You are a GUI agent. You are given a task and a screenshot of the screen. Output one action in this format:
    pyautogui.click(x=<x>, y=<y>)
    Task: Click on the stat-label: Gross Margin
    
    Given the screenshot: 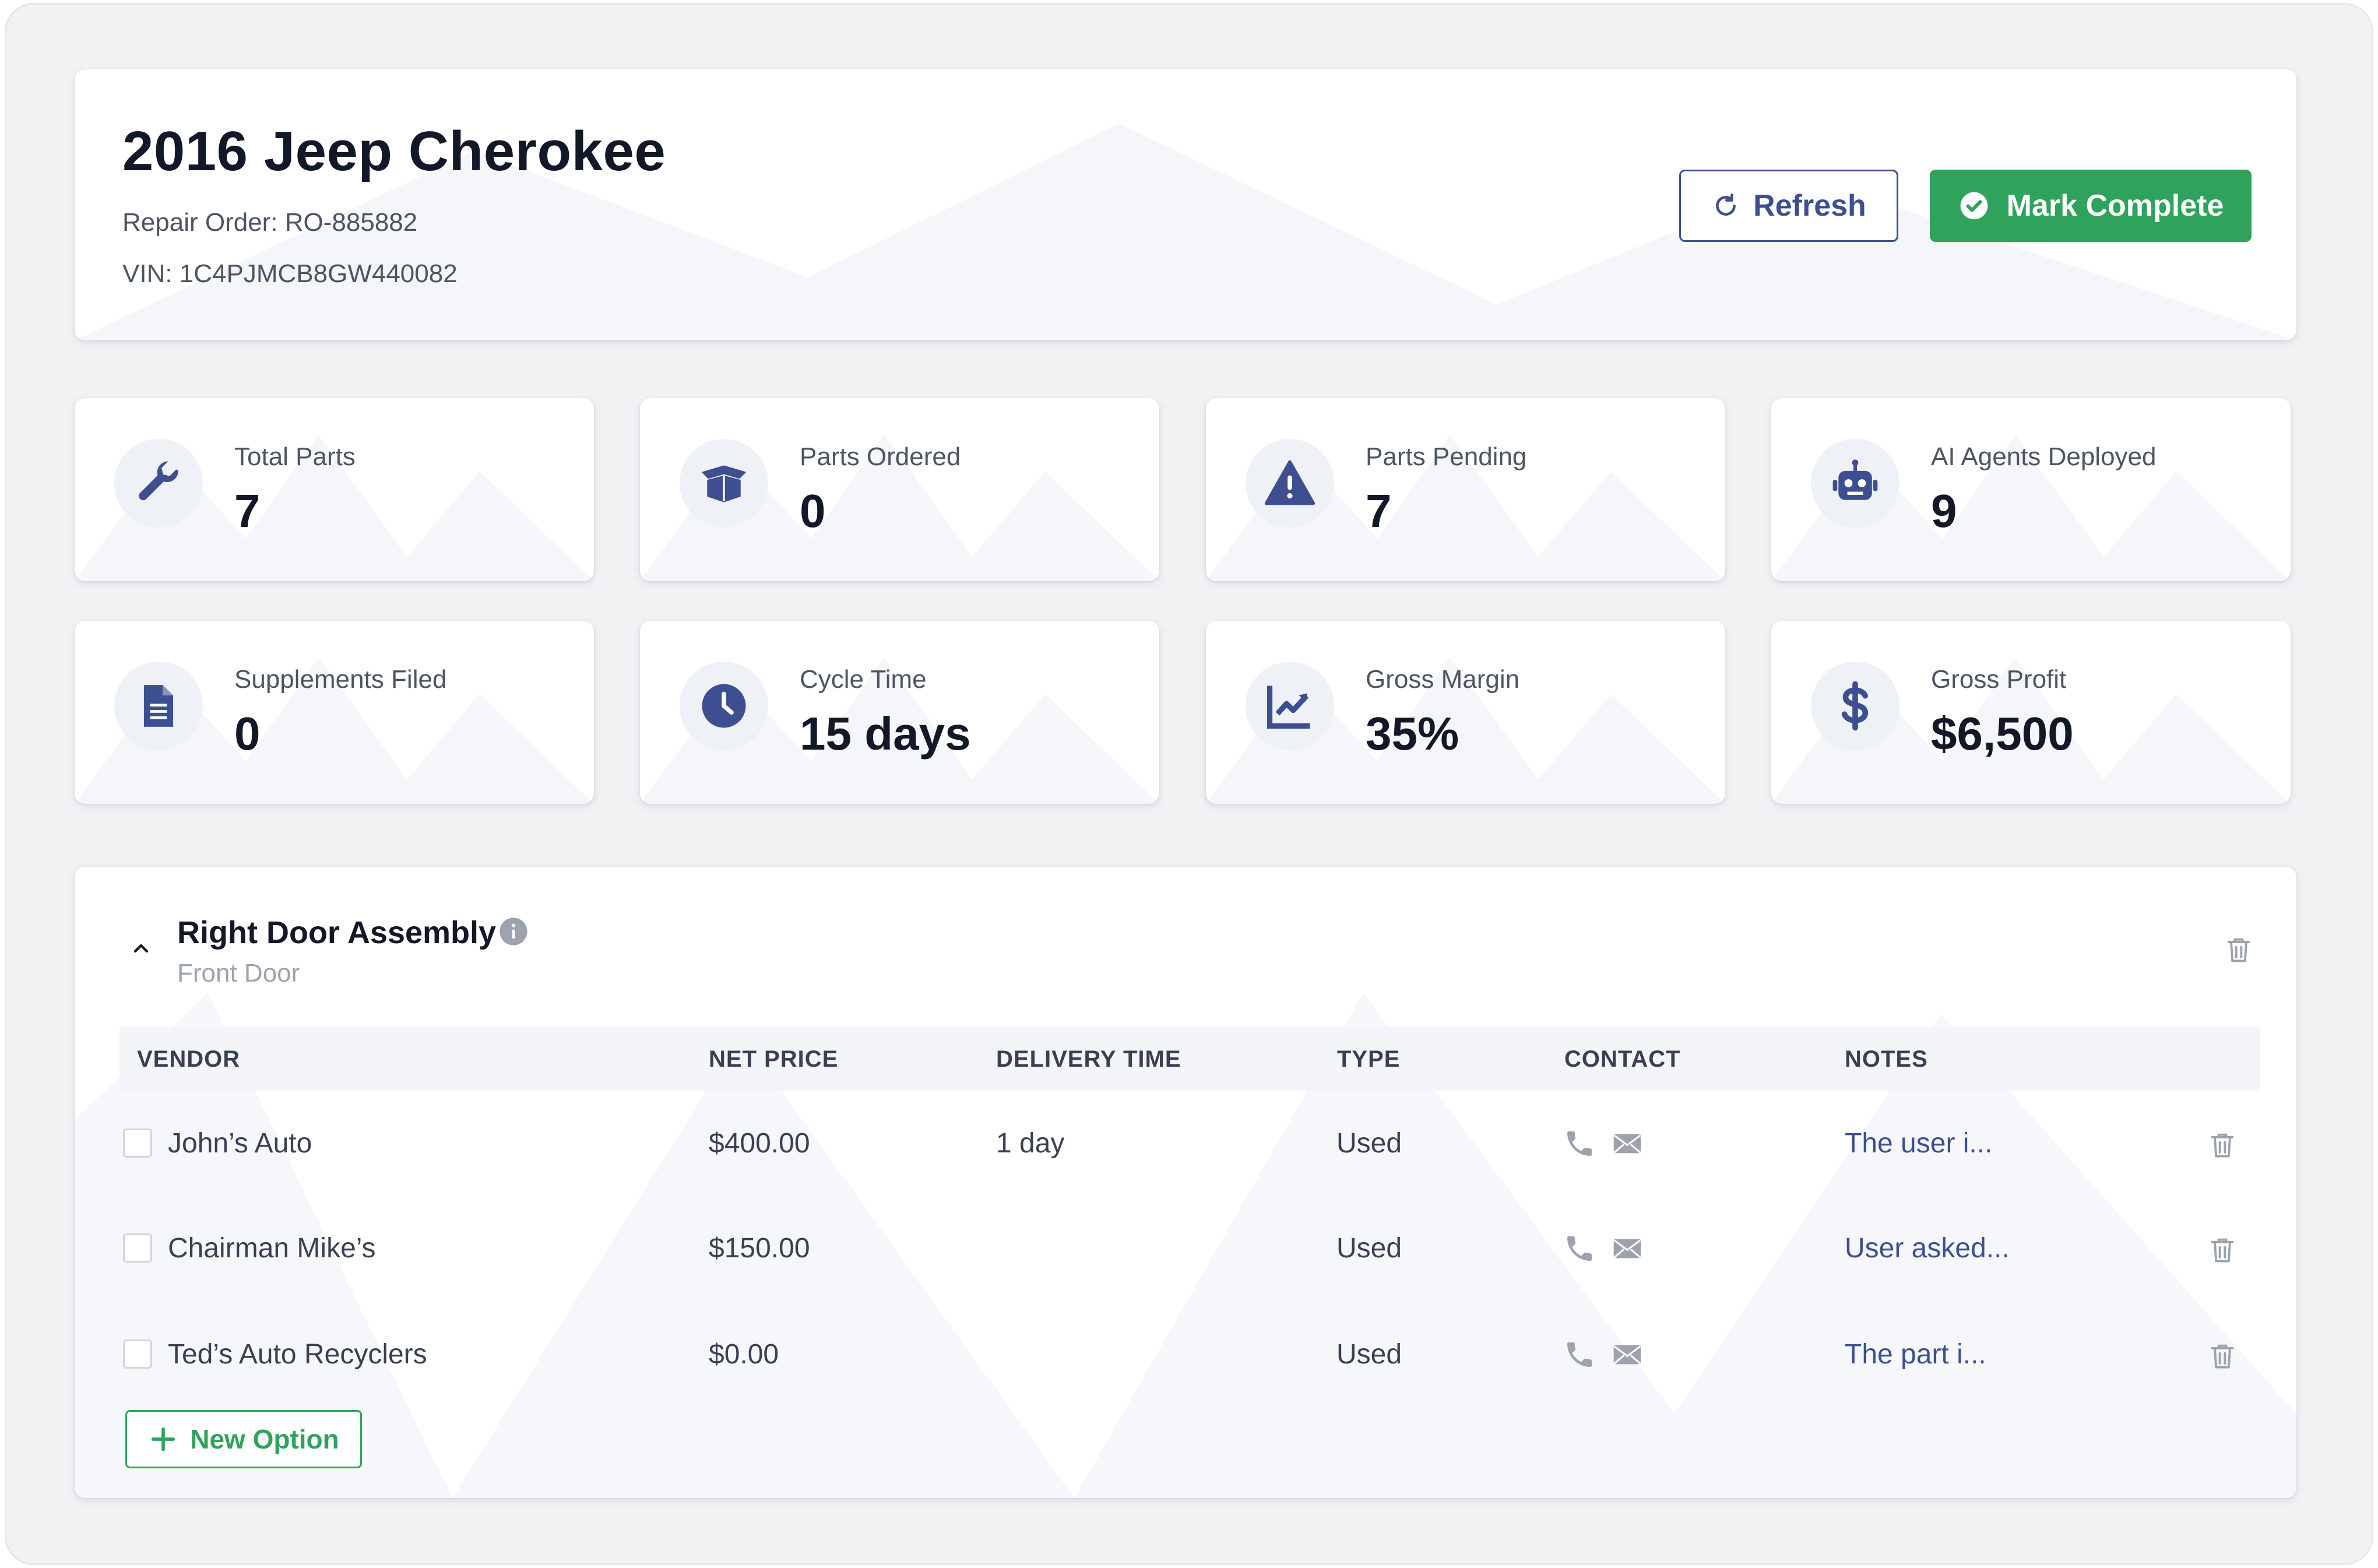 What is the action you would take?
    pyautogui.click(x=1443, y=679)
    